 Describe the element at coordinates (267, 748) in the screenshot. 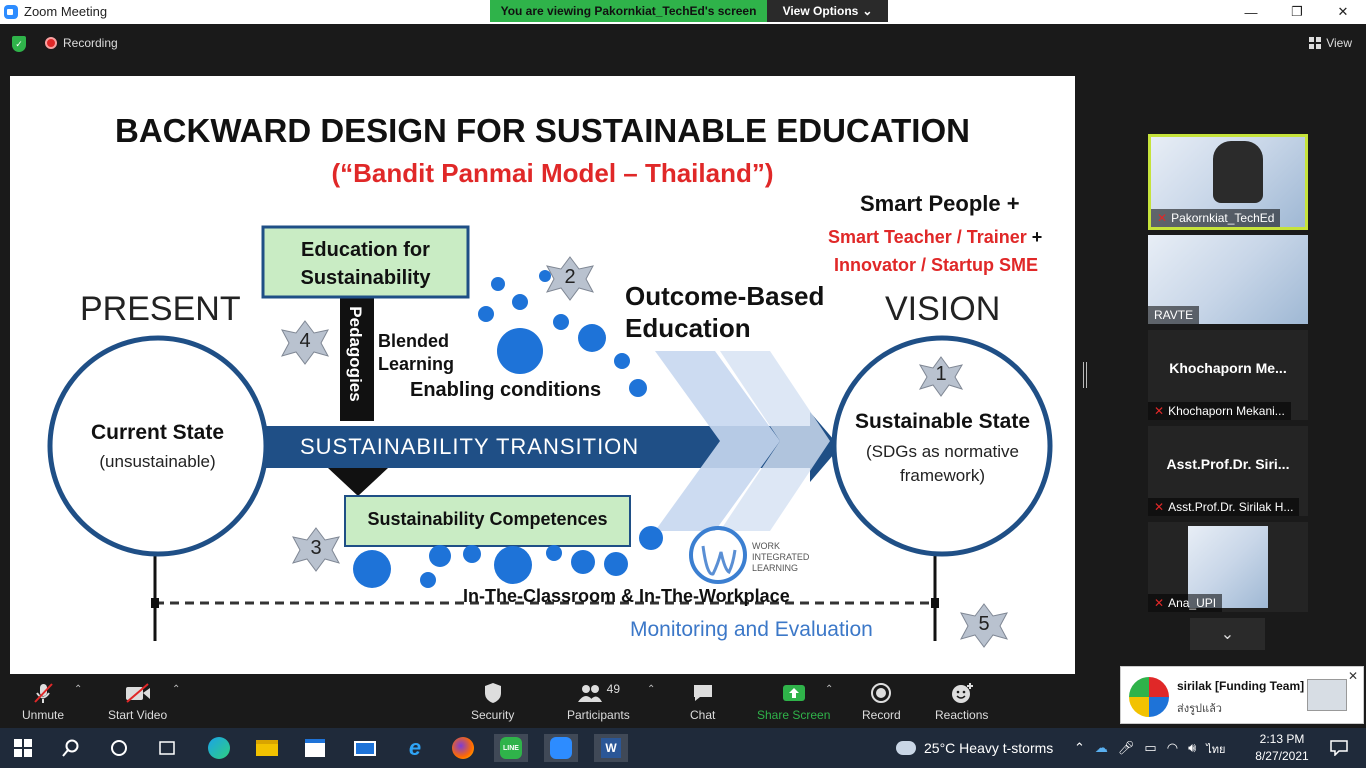

I see `file-explorer-icon` at that location.